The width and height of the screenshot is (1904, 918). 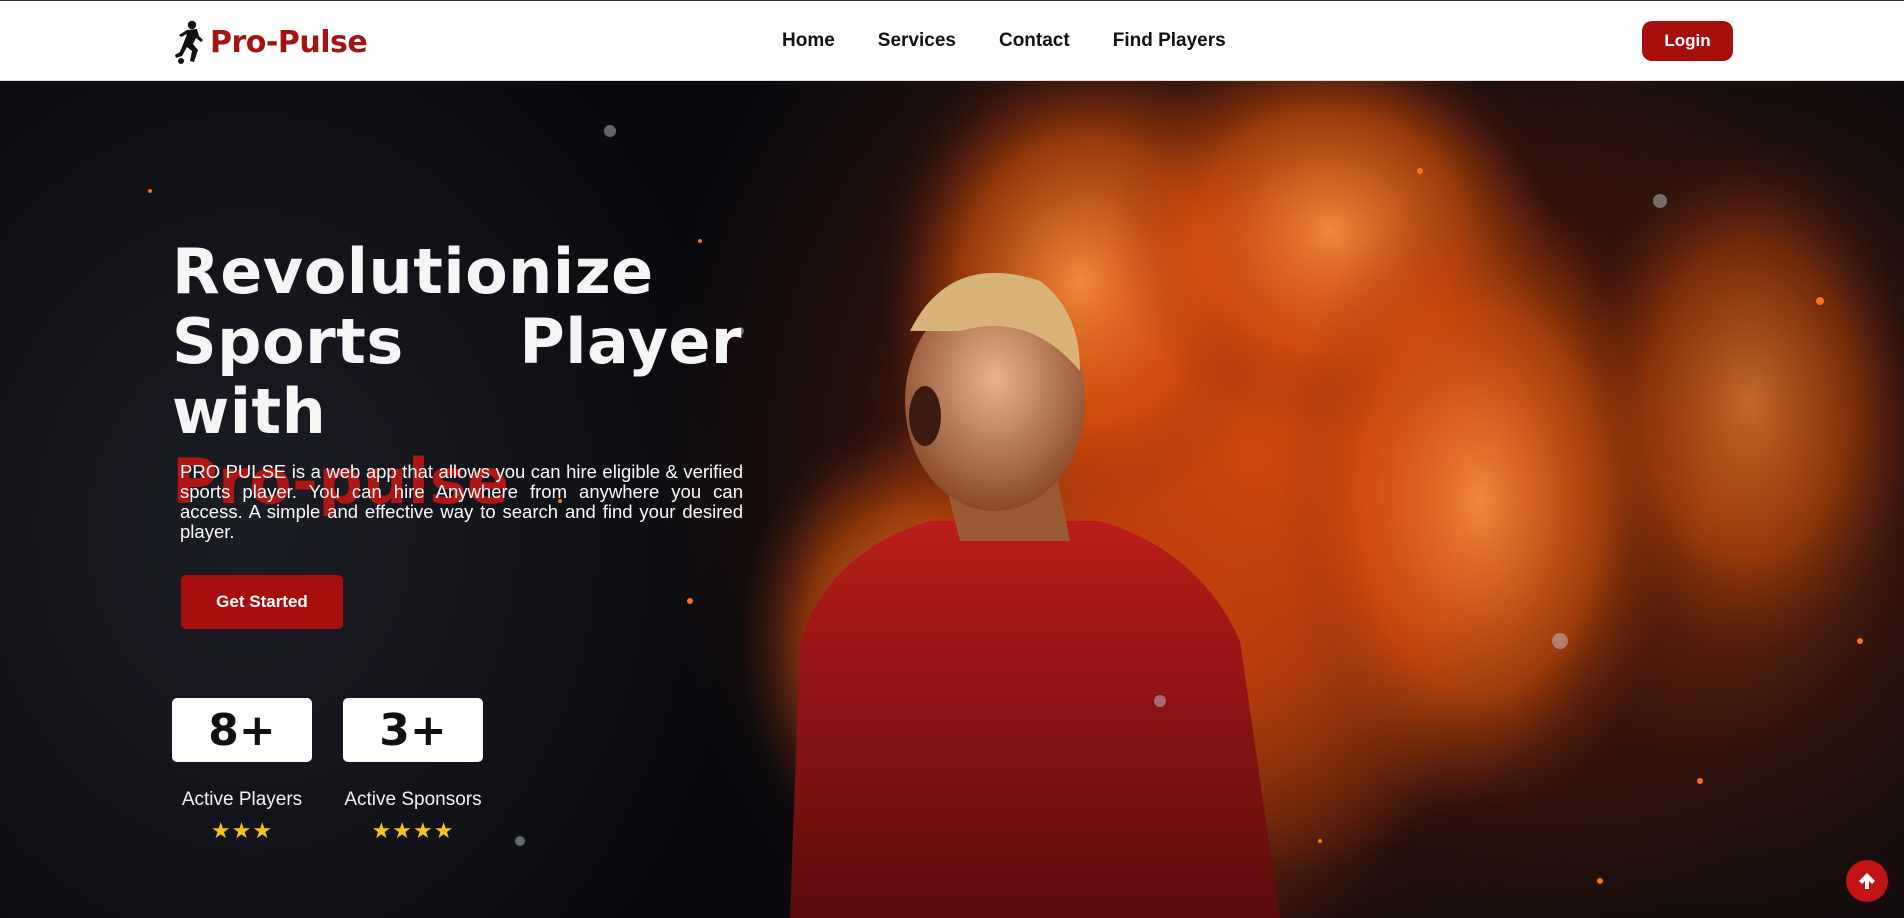 What do you see at coordinates (289, 42) in the screenshot?
I see `brand-name: Pro-Pulse` at bounding box center [289, 42].